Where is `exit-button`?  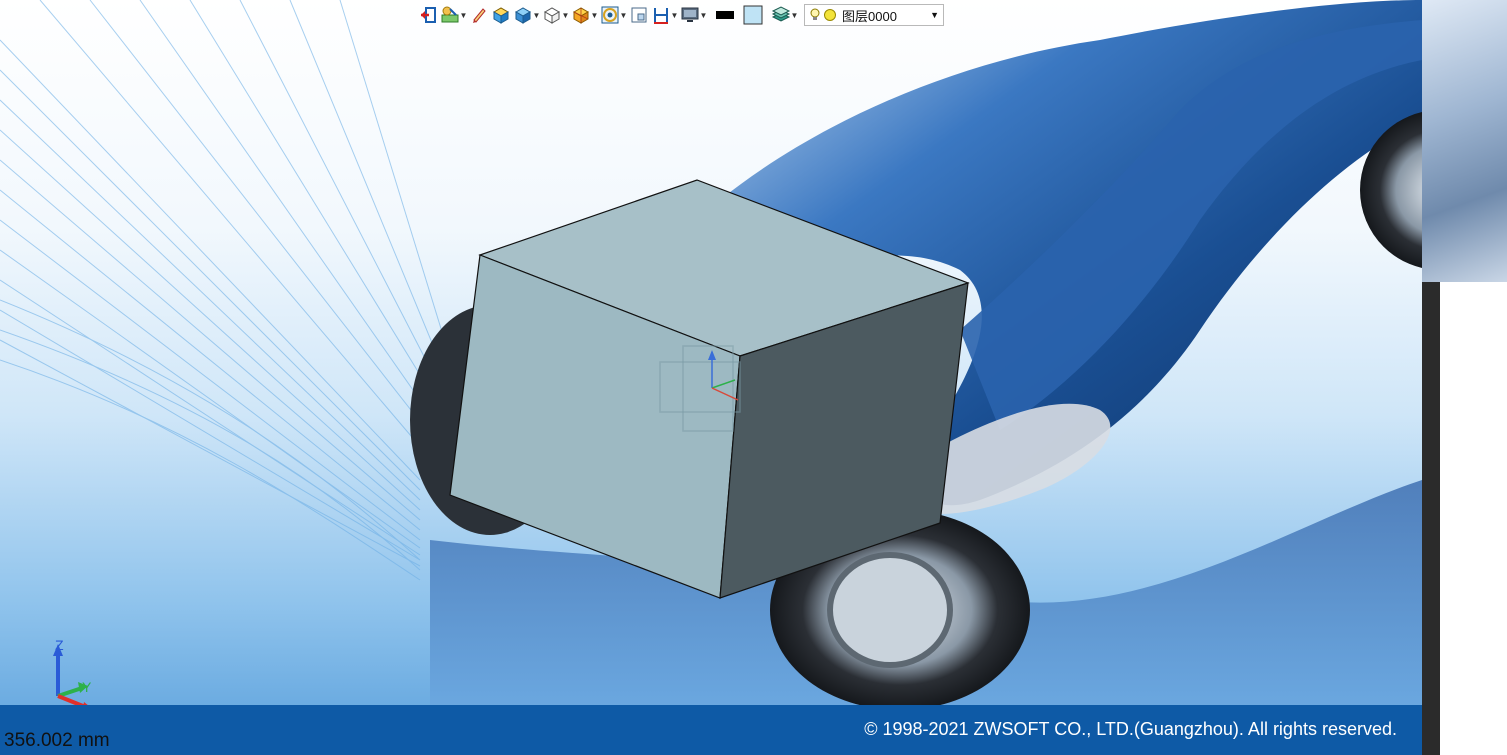 exit-button is located at coordinates (428, 15).